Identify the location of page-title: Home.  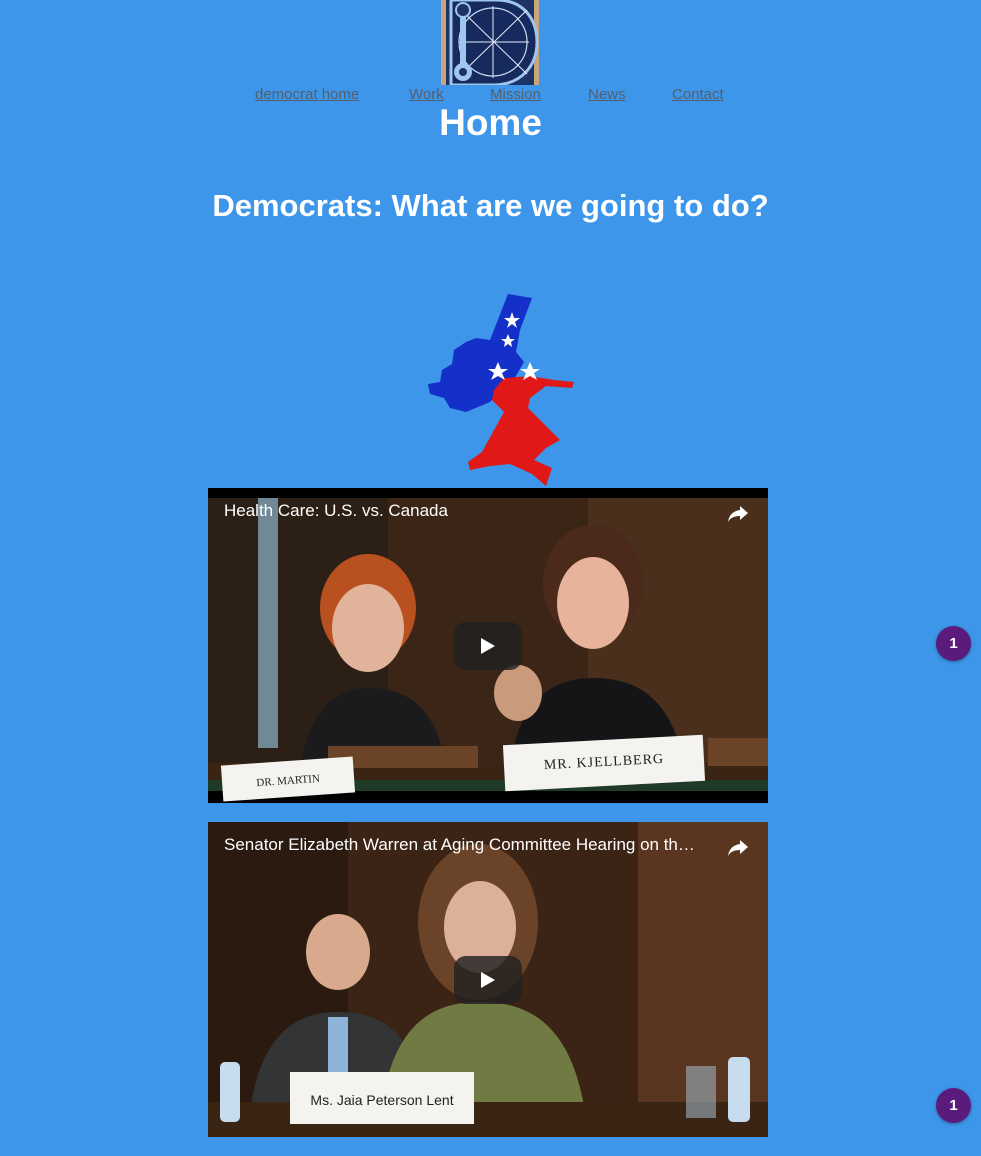
(490, 122).